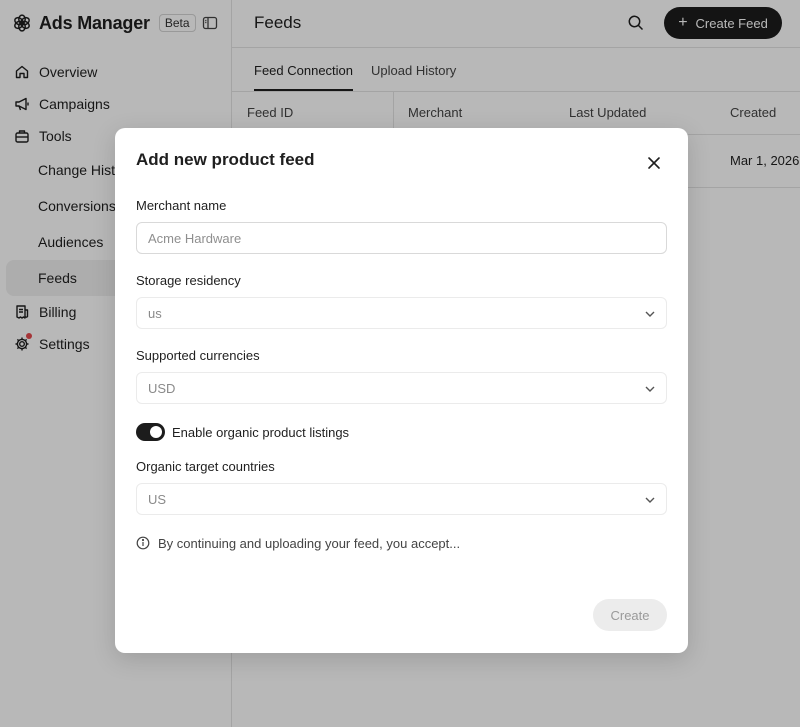  I want to click on toggle-knob, so click(156, 432).